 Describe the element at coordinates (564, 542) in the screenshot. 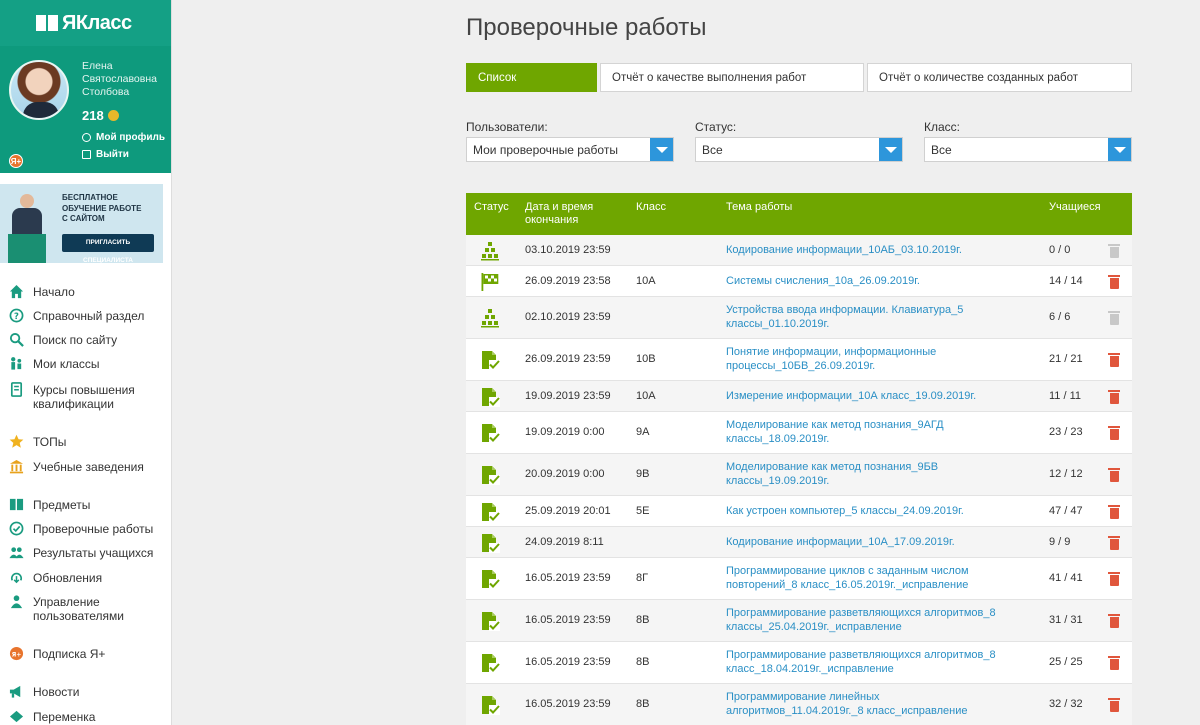

I see `end-date: 24.09.2019 8:11` at that location.